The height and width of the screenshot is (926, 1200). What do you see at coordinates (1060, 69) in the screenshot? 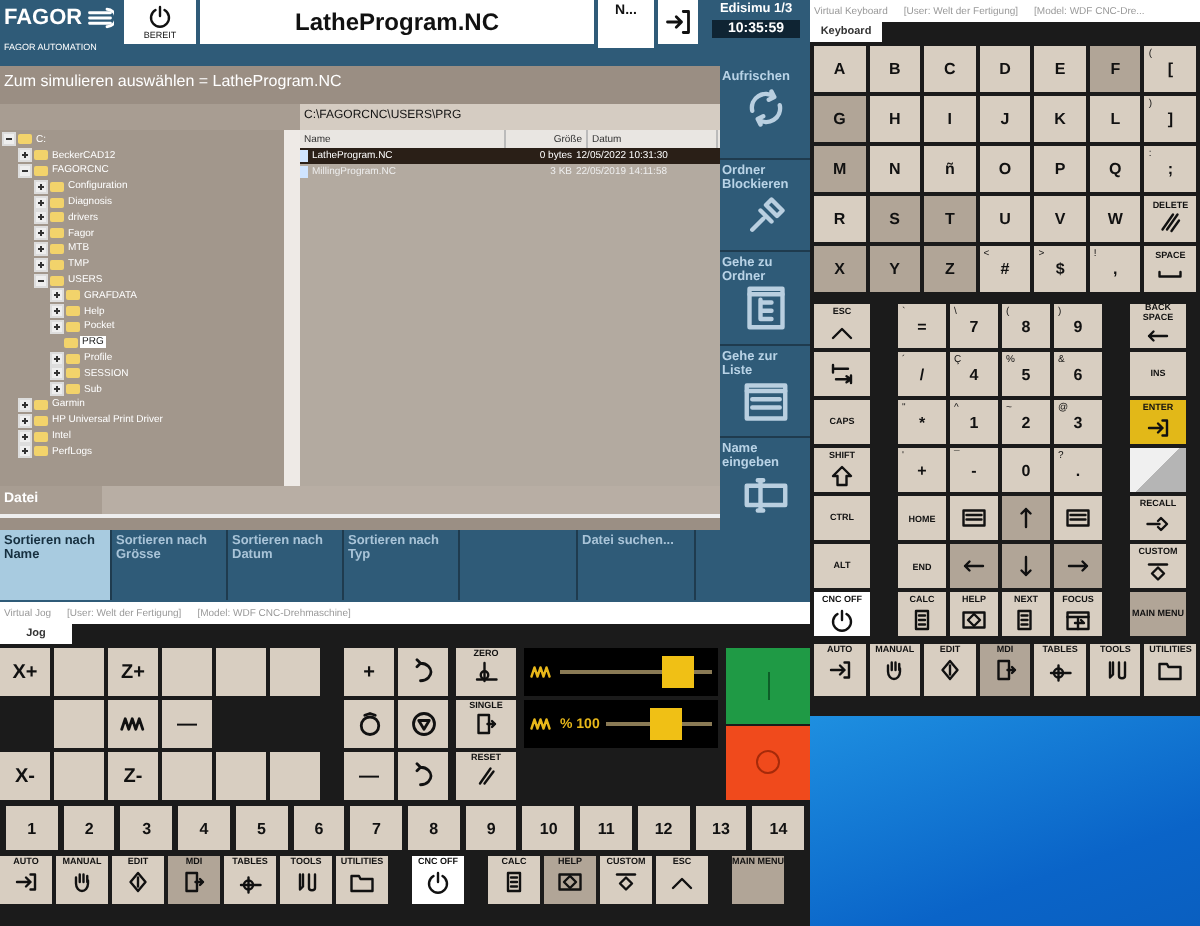
I see `letter-key: E` at bounding box center [1060, 69].